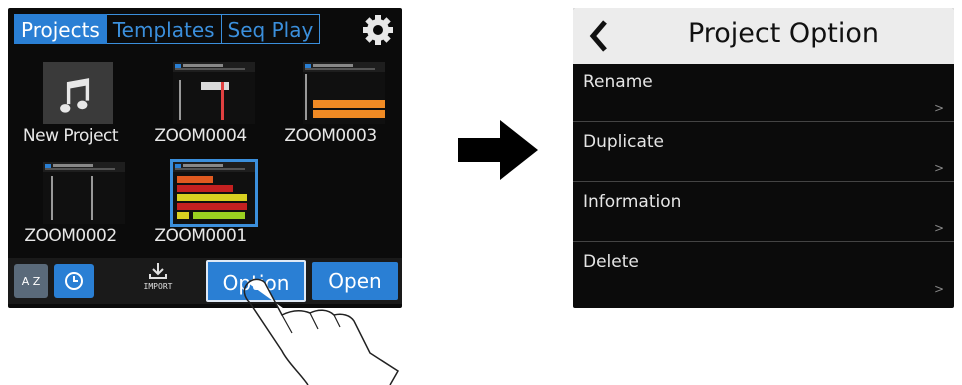  I want to click on header: Project Option, so click(763, 36).